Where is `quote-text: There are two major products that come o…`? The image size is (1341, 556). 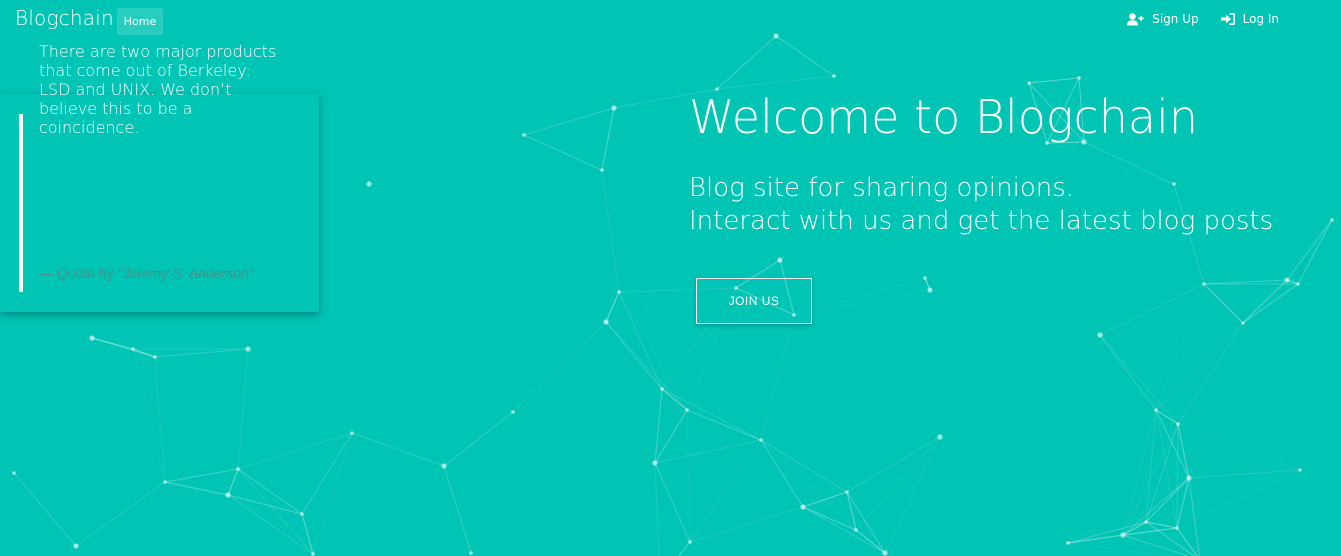
quote-text: There are two major products that come o… is located at coordinates (158, 89).